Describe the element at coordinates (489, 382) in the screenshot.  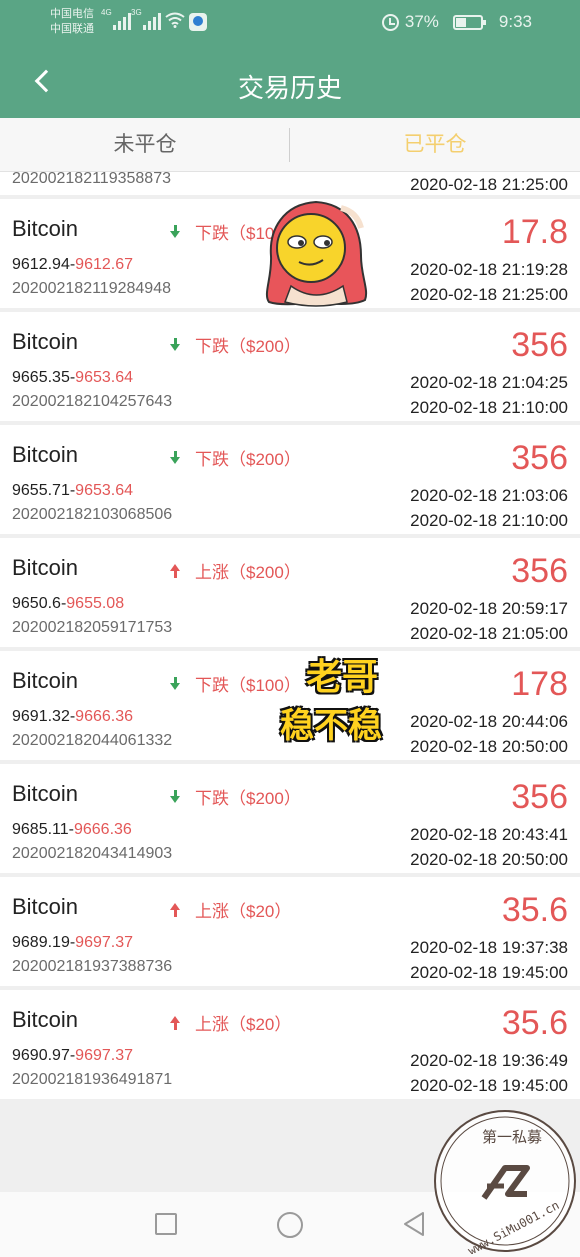
I see `open-time: 2020-02-18 21:04:25` at that location.